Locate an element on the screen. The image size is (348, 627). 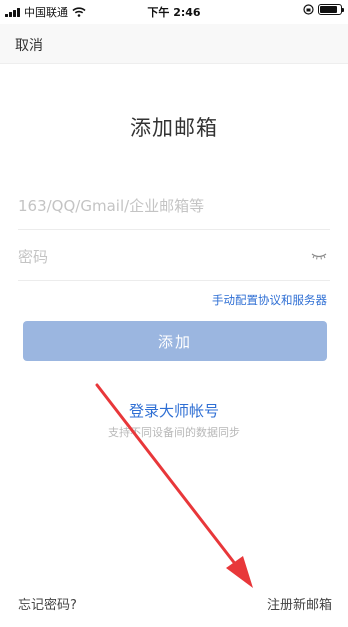
email-field-row is located at coordinates (174, 206).